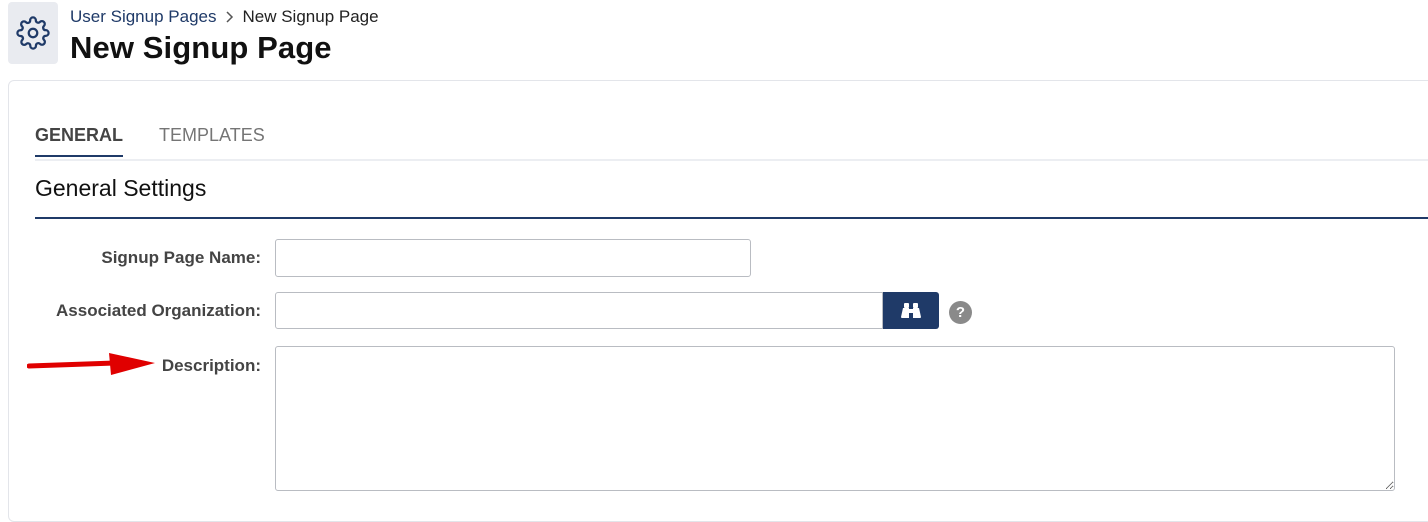  I want to click on organization-lookup-button, so click(911, 310).